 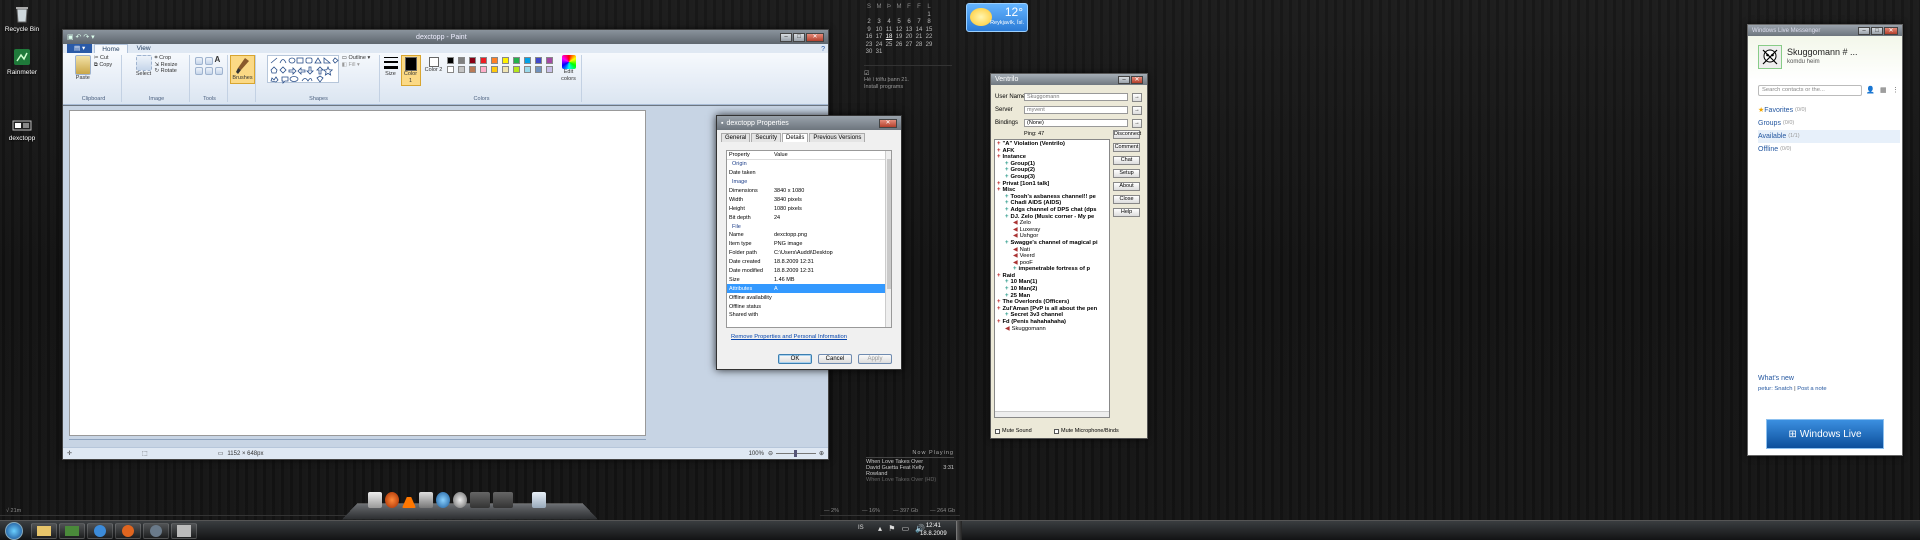 I want to click on table-row: Shared with, so click(x=809, y=315).